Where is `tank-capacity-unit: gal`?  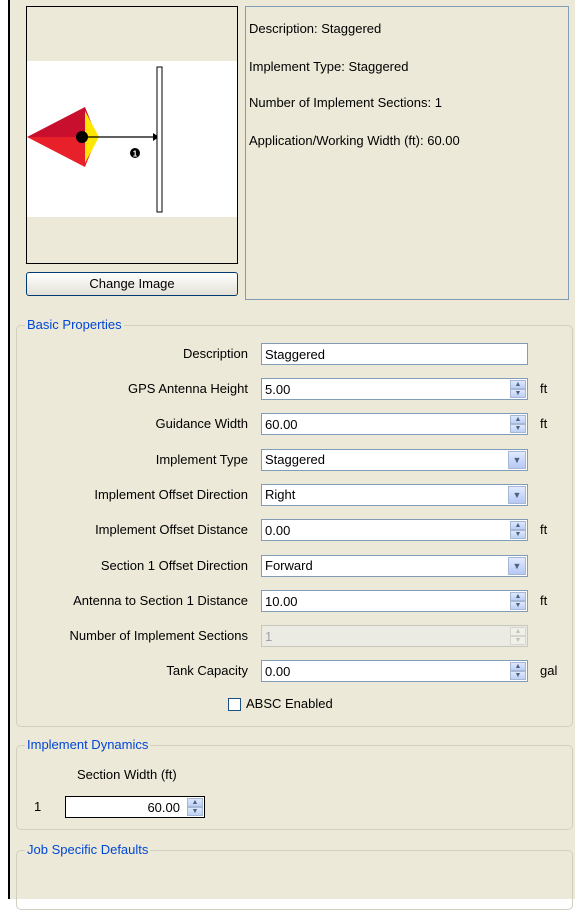 tank-capacity-unit: gal is located at coordinates (549, 670).